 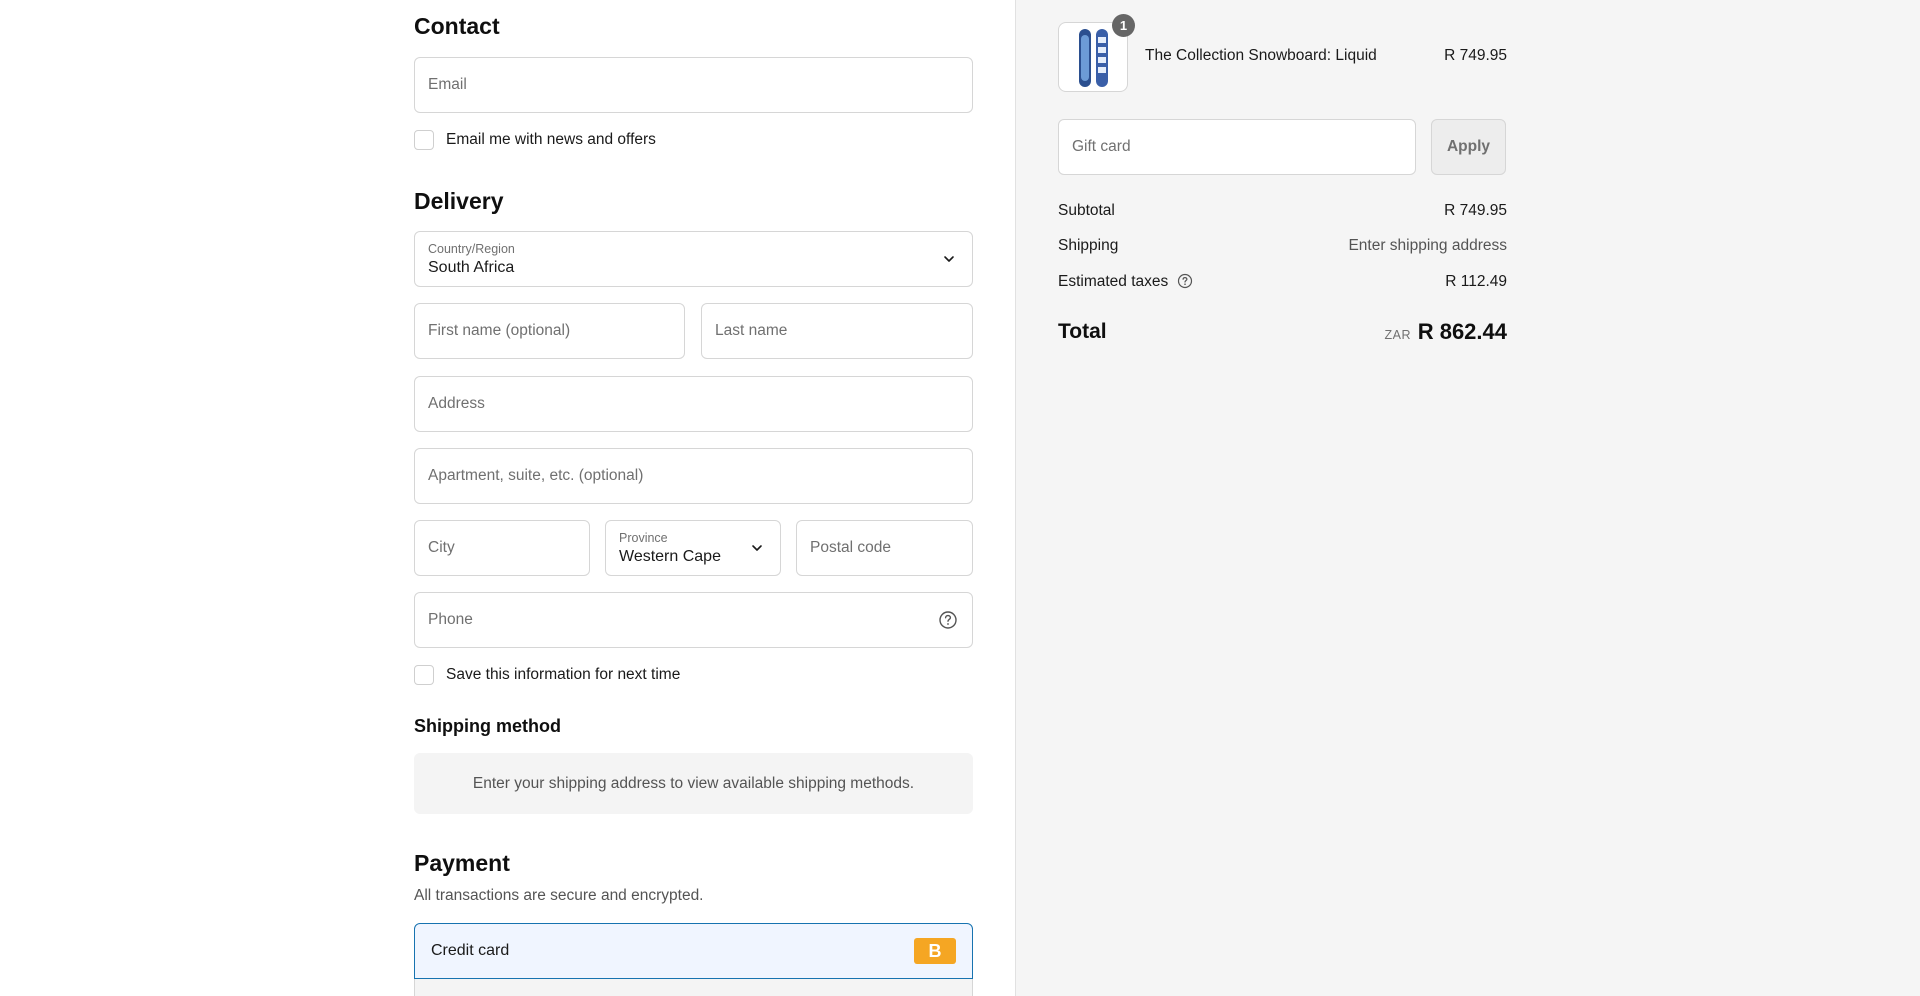 What do you see at coordinates (1088, 245) in the screenshot?
I see `shipping-label: Shipping` at bounding box center [1088, 245].